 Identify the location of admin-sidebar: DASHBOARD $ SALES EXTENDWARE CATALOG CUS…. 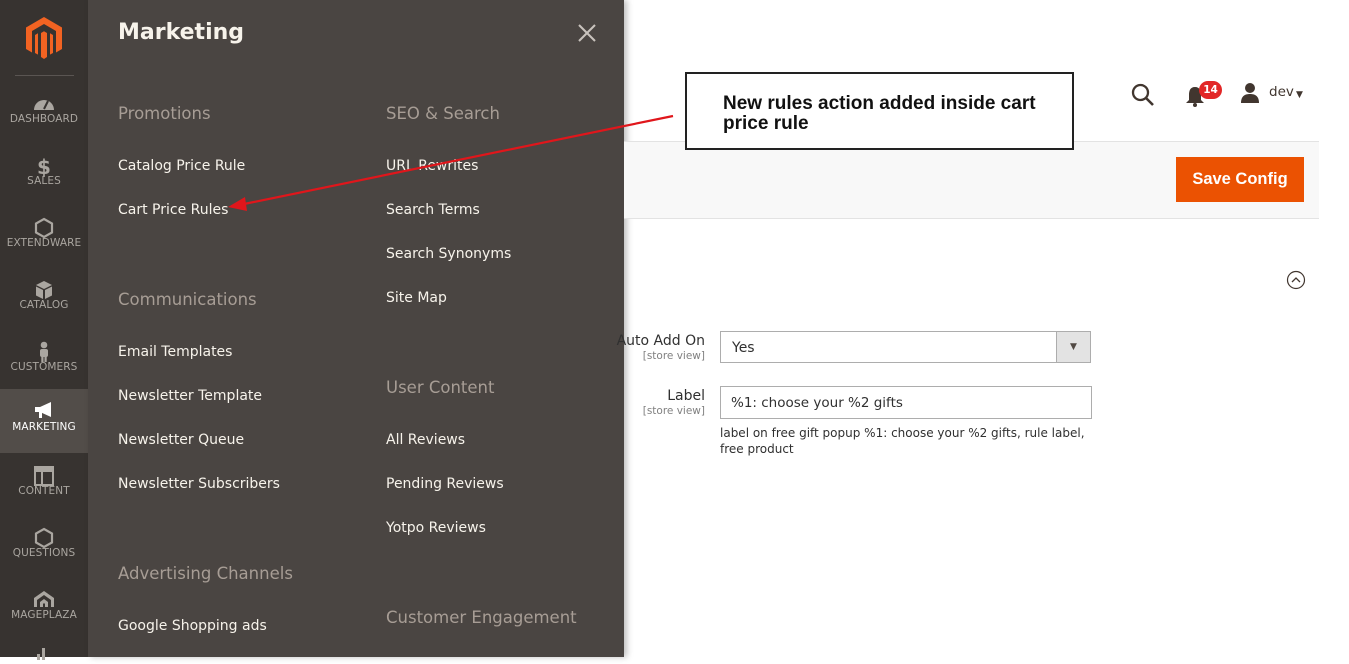
(44, 330).